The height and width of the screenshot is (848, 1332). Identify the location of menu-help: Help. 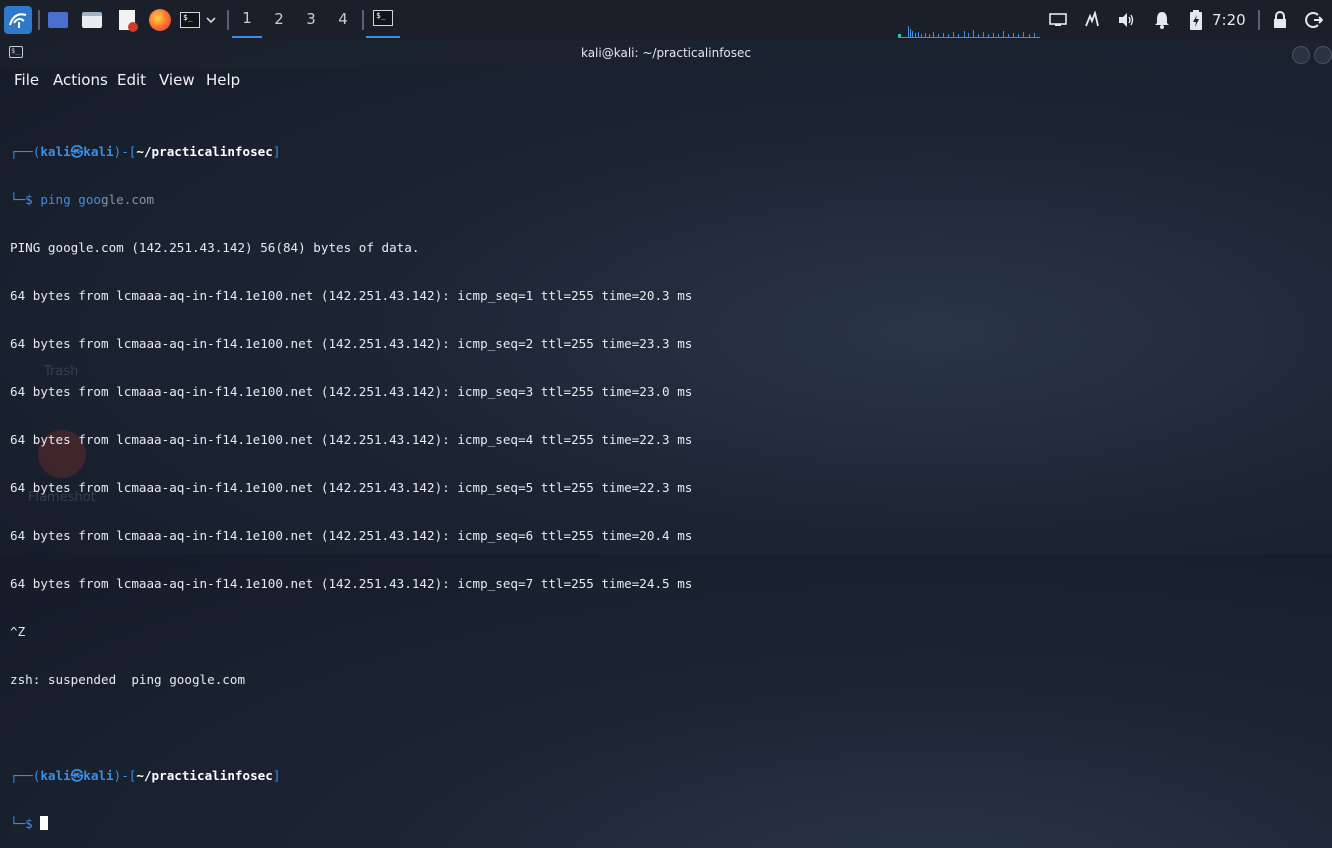
(223, 78).